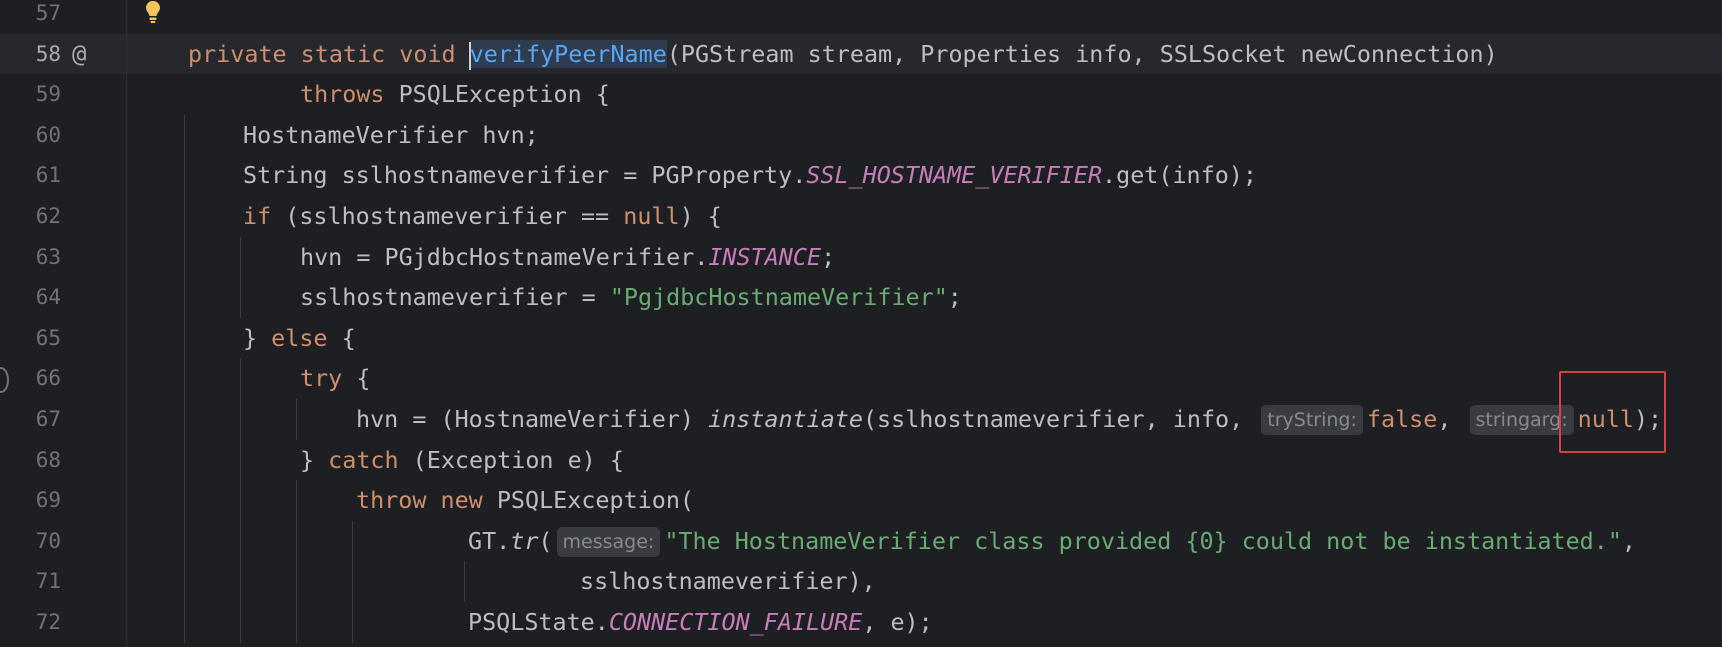  Describe the element at coordinates (924, 460) in the screenshot. I see `code-line-68: } catch (Exception e) {` at that location.